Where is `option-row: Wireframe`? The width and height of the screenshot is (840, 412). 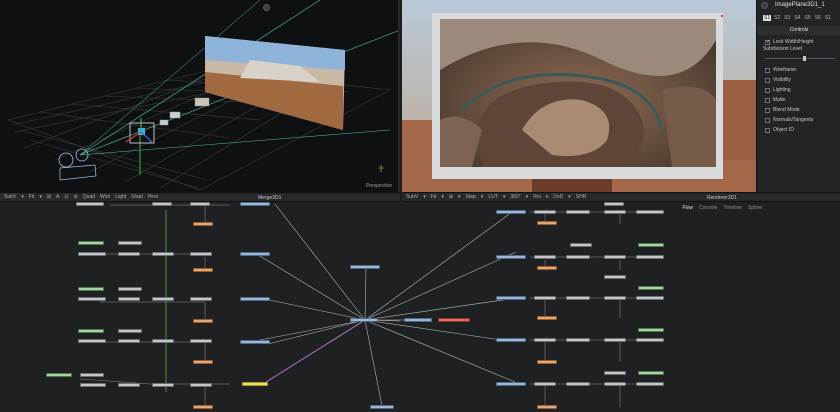
option-row: Wireframe is located at coordinates (780, 70).